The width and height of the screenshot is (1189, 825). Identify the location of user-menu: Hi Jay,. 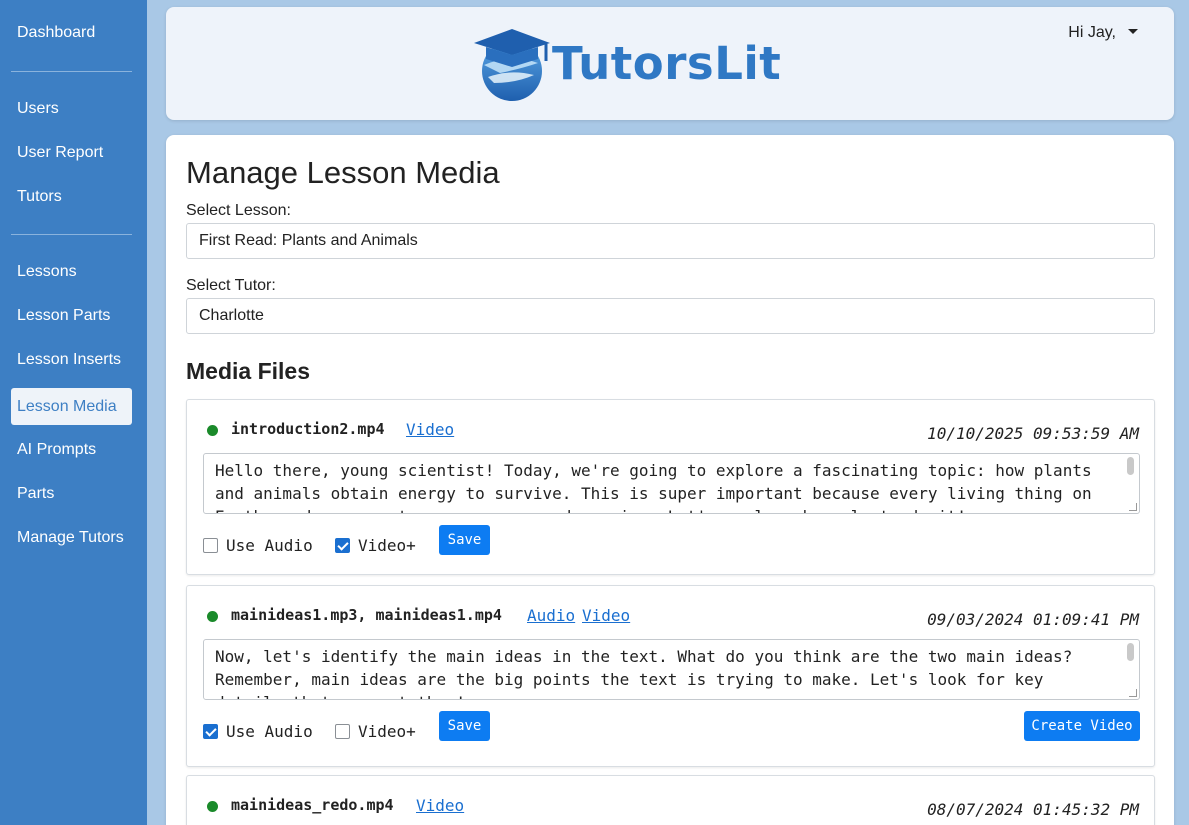
(1103, 33).